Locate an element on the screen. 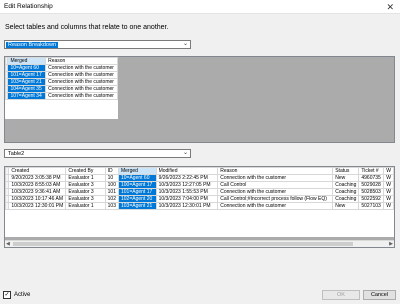 The image size is (400, 304). scroll-right-icon: ▶ is located at coordinates (391, 244).